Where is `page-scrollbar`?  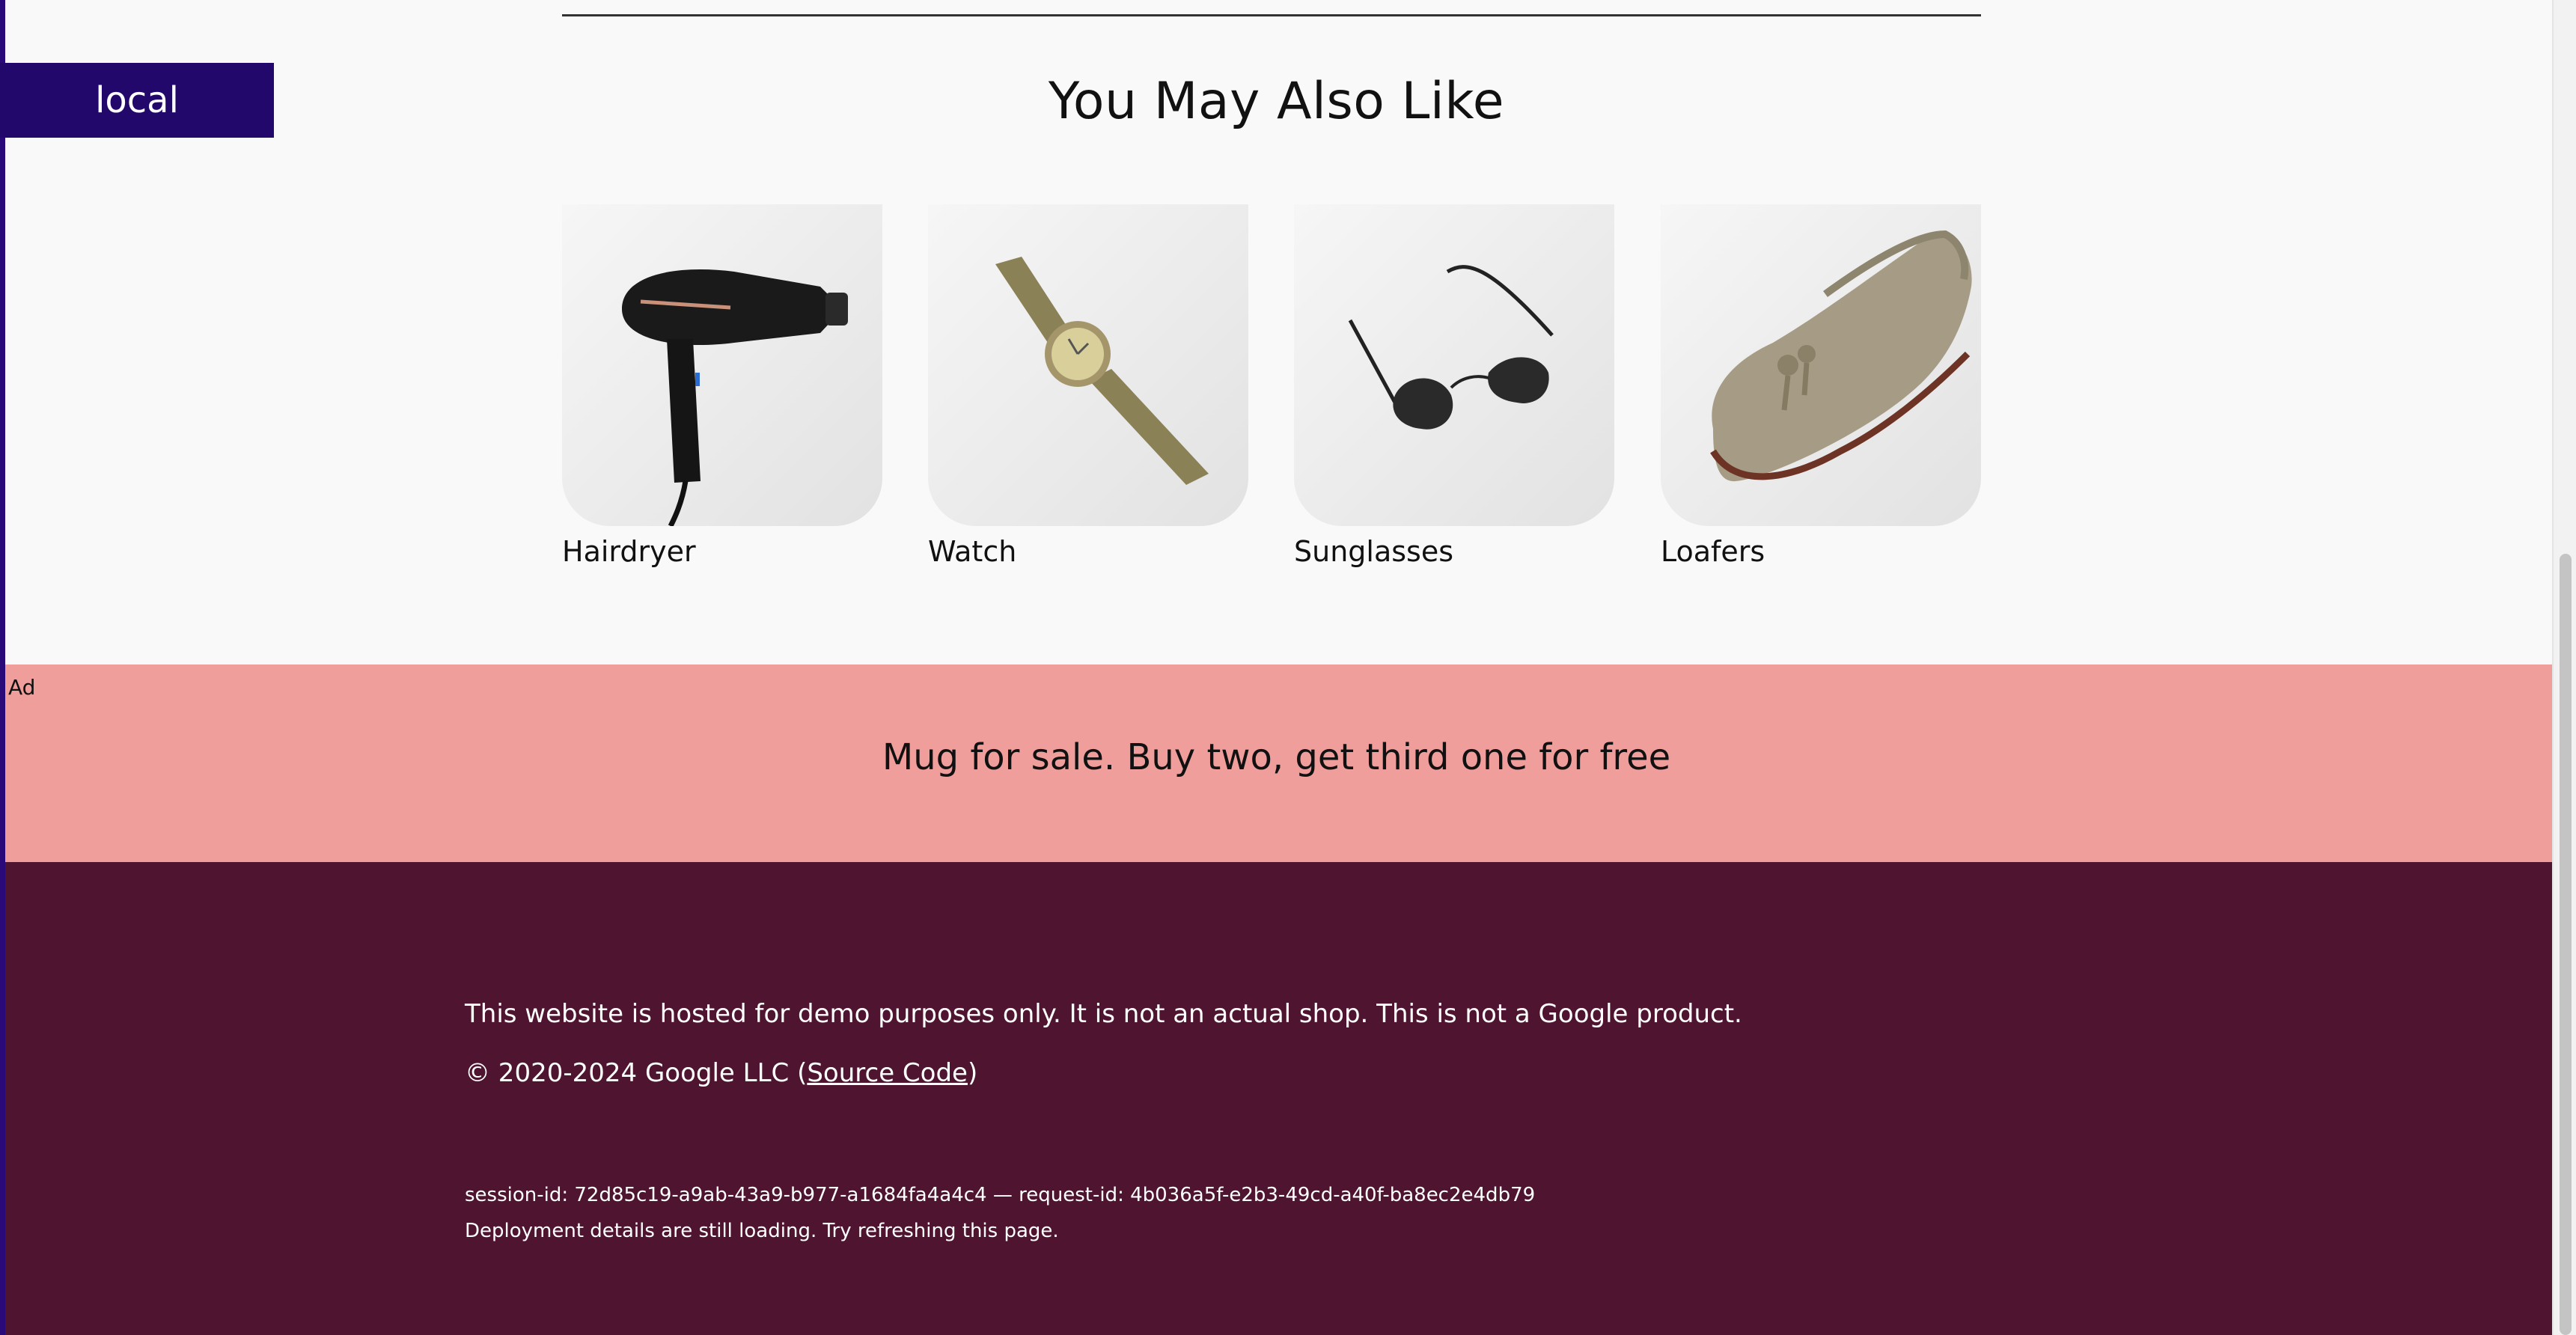 page-scrollbar is located at coordinates (2564, 667).